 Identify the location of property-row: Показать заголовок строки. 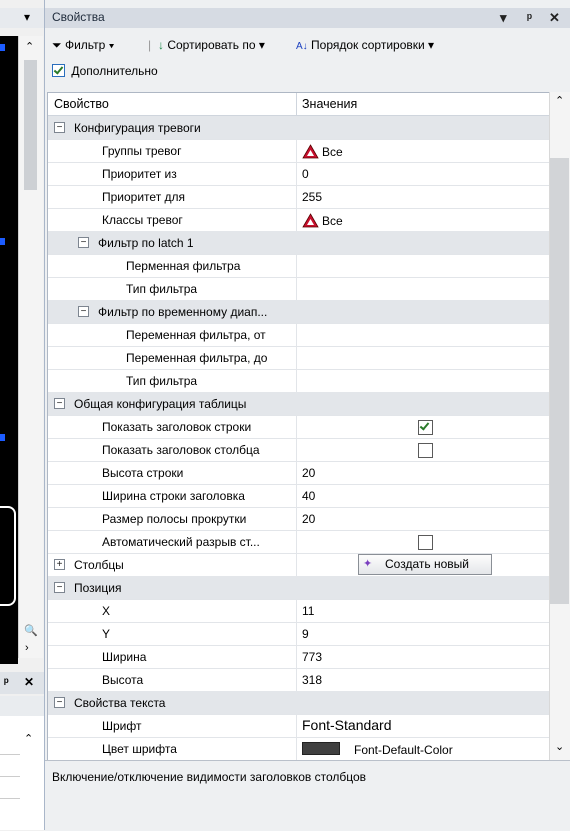
(299, 427).